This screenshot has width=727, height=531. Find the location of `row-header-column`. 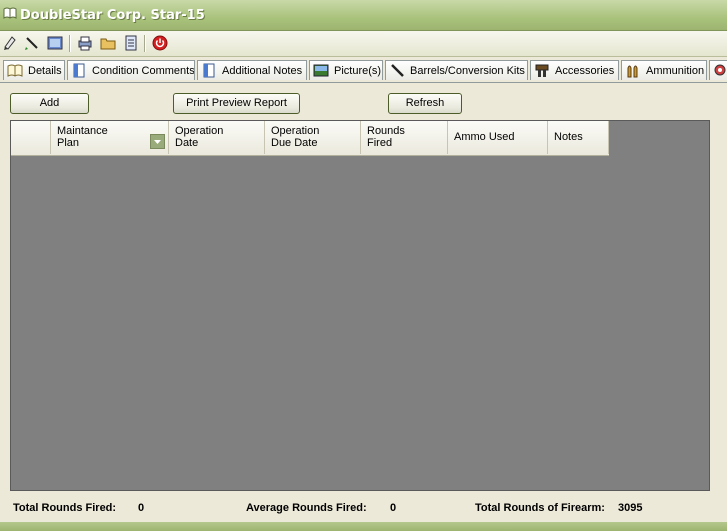

row-header-column is located at coordinates (31, 137).